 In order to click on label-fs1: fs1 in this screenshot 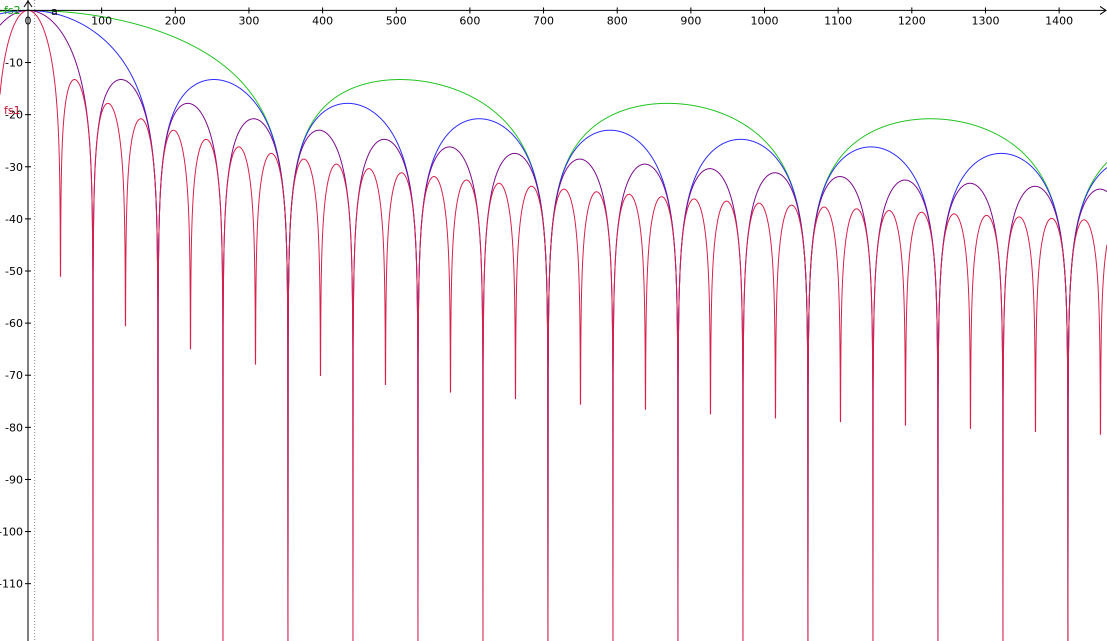, I will do `click(12, 110)`.